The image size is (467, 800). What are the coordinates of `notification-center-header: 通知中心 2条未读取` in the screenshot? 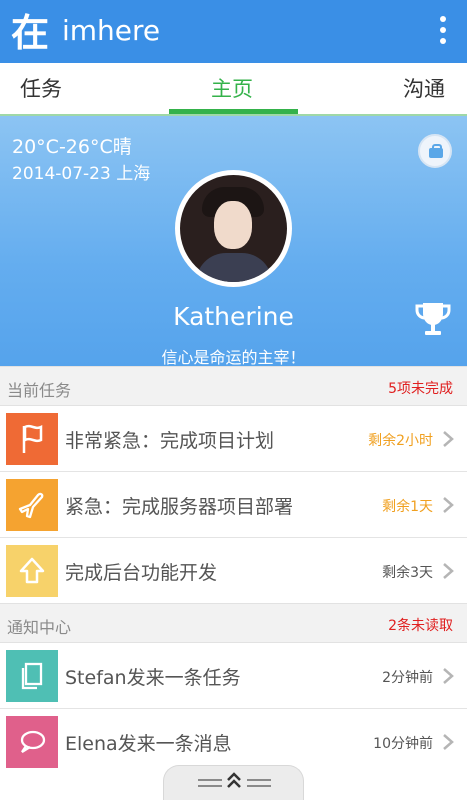 It's located at (233, 623).